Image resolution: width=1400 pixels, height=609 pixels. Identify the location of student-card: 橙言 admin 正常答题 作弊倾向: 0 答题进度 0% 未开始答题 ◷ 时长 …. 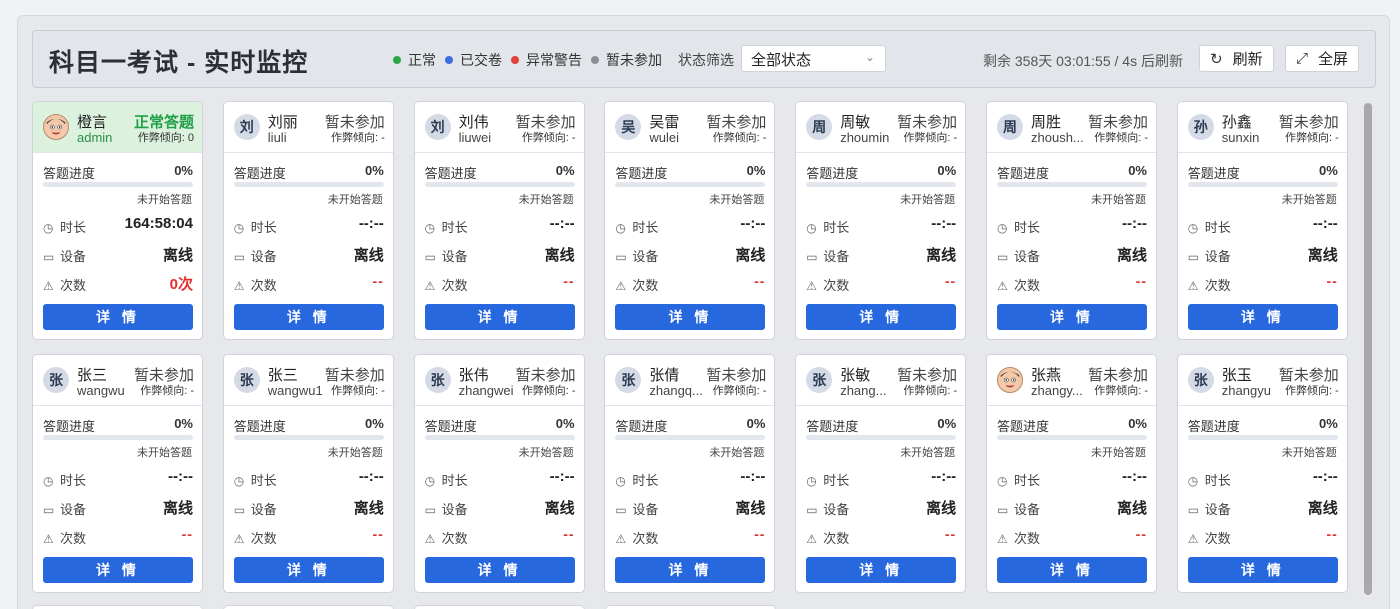
(117, 220).